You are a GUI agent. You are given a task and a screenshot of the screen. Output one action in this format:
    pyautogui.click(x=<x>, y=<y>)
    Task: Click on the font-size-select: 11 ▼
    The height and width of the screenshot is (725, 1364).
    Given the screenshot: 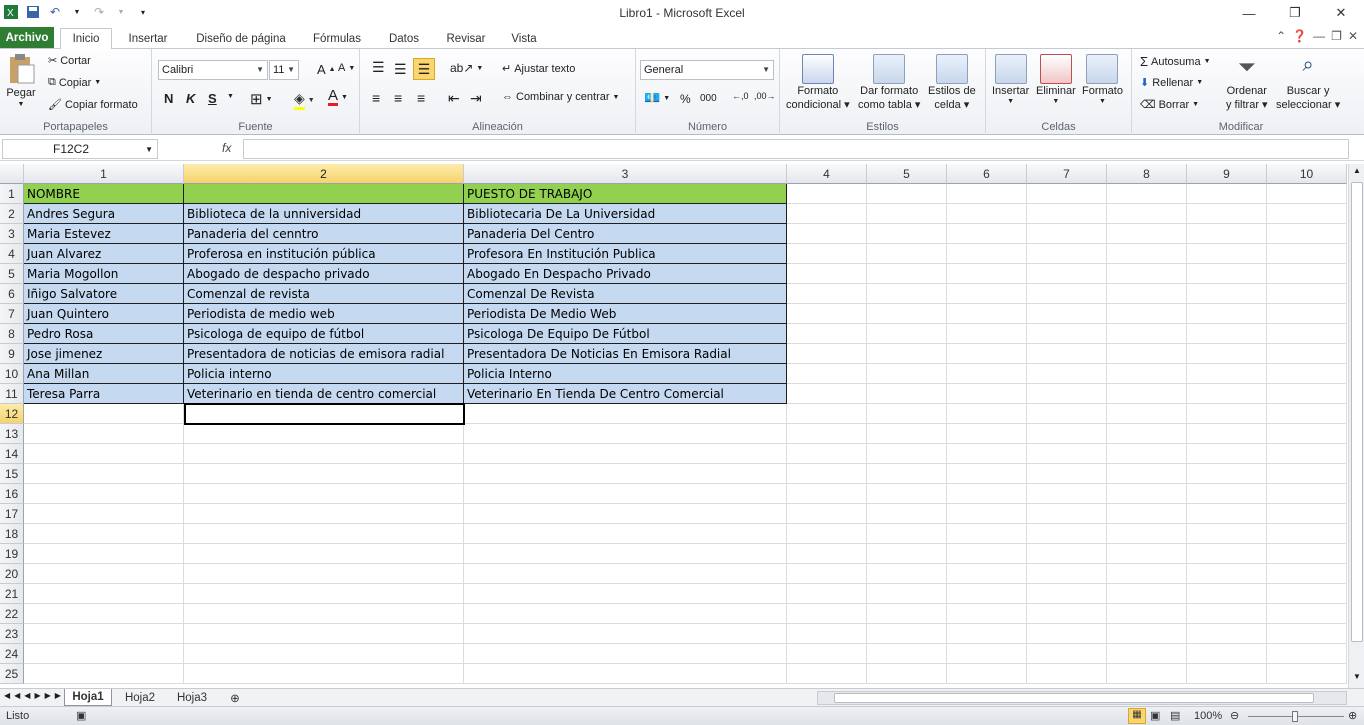 What is the action you would take?
    pyautogui.click(x=284, y=70)
    